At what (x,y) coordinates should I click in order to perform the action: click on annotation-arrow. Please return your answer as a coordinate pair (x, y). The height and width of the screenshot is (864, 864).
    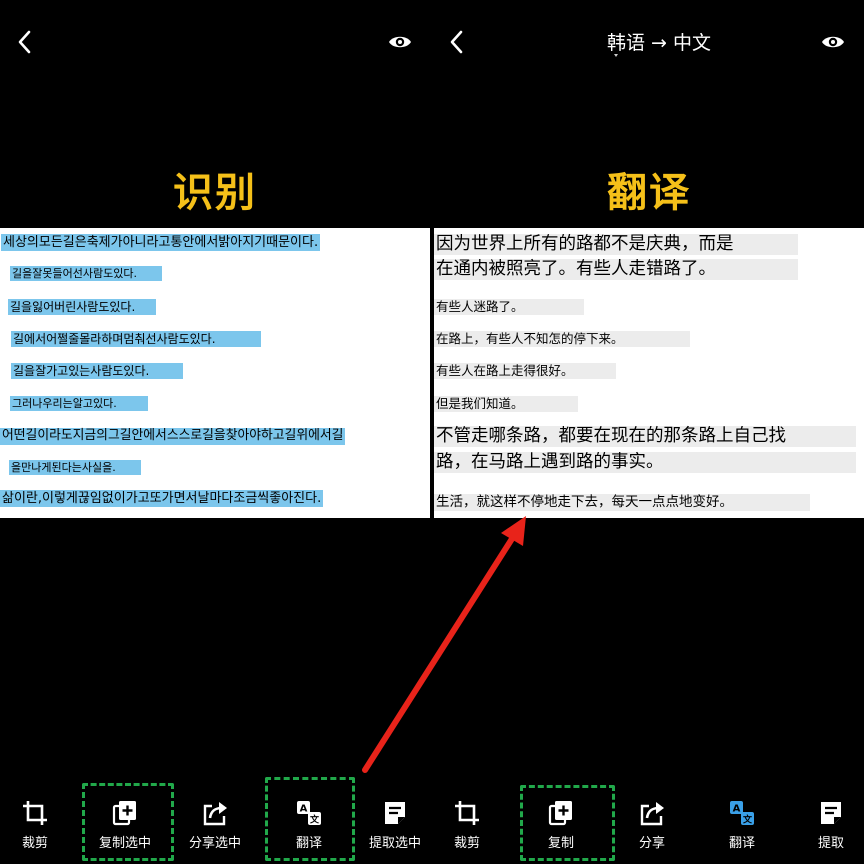
    Looking at the image, I should click on (444, 644).